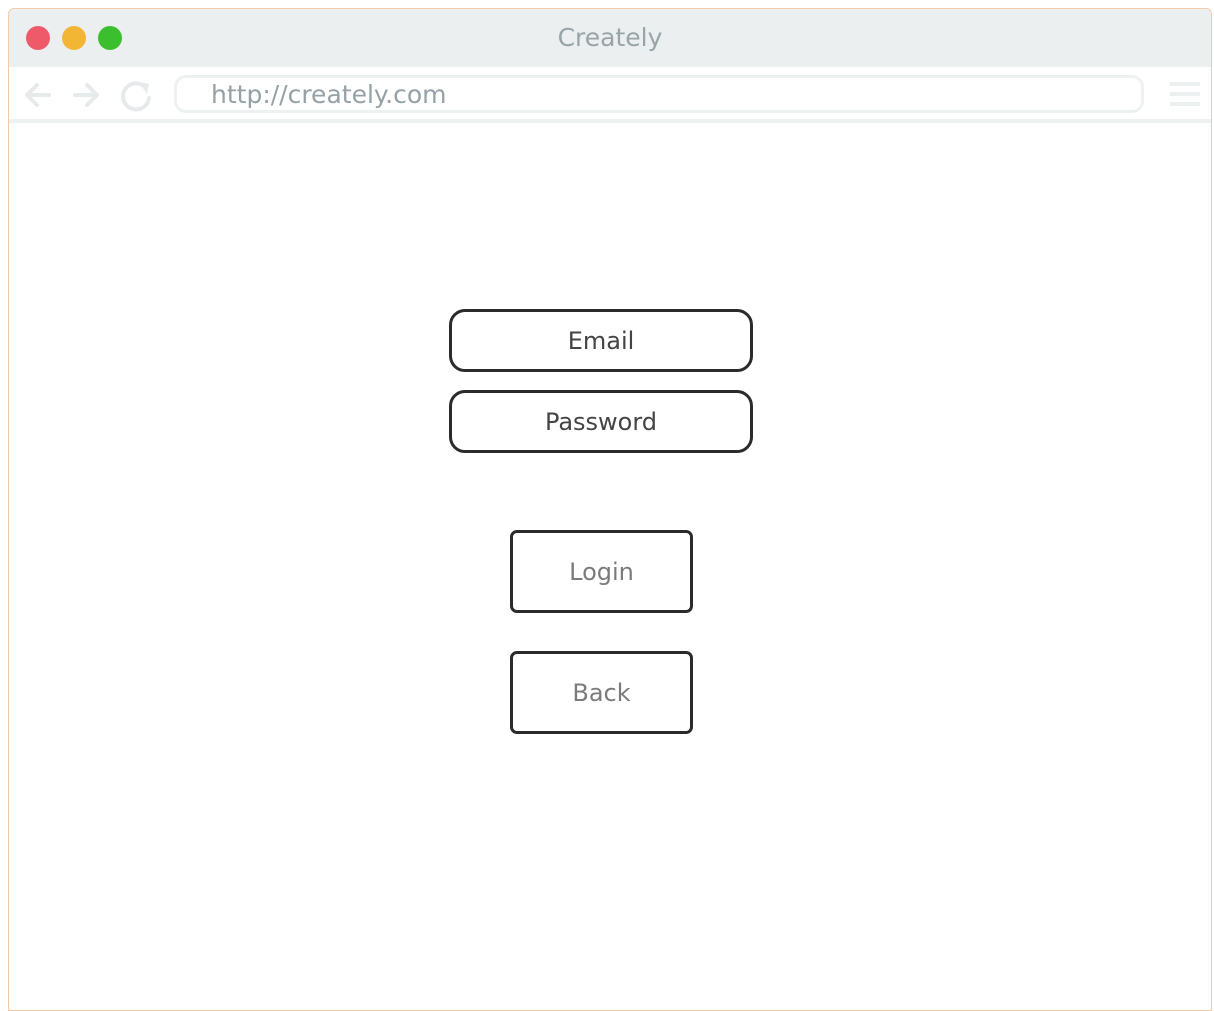 The height and width of the screenshot is (1011, 1214). I want to click on email-field-label: Email, so click(601, 340).